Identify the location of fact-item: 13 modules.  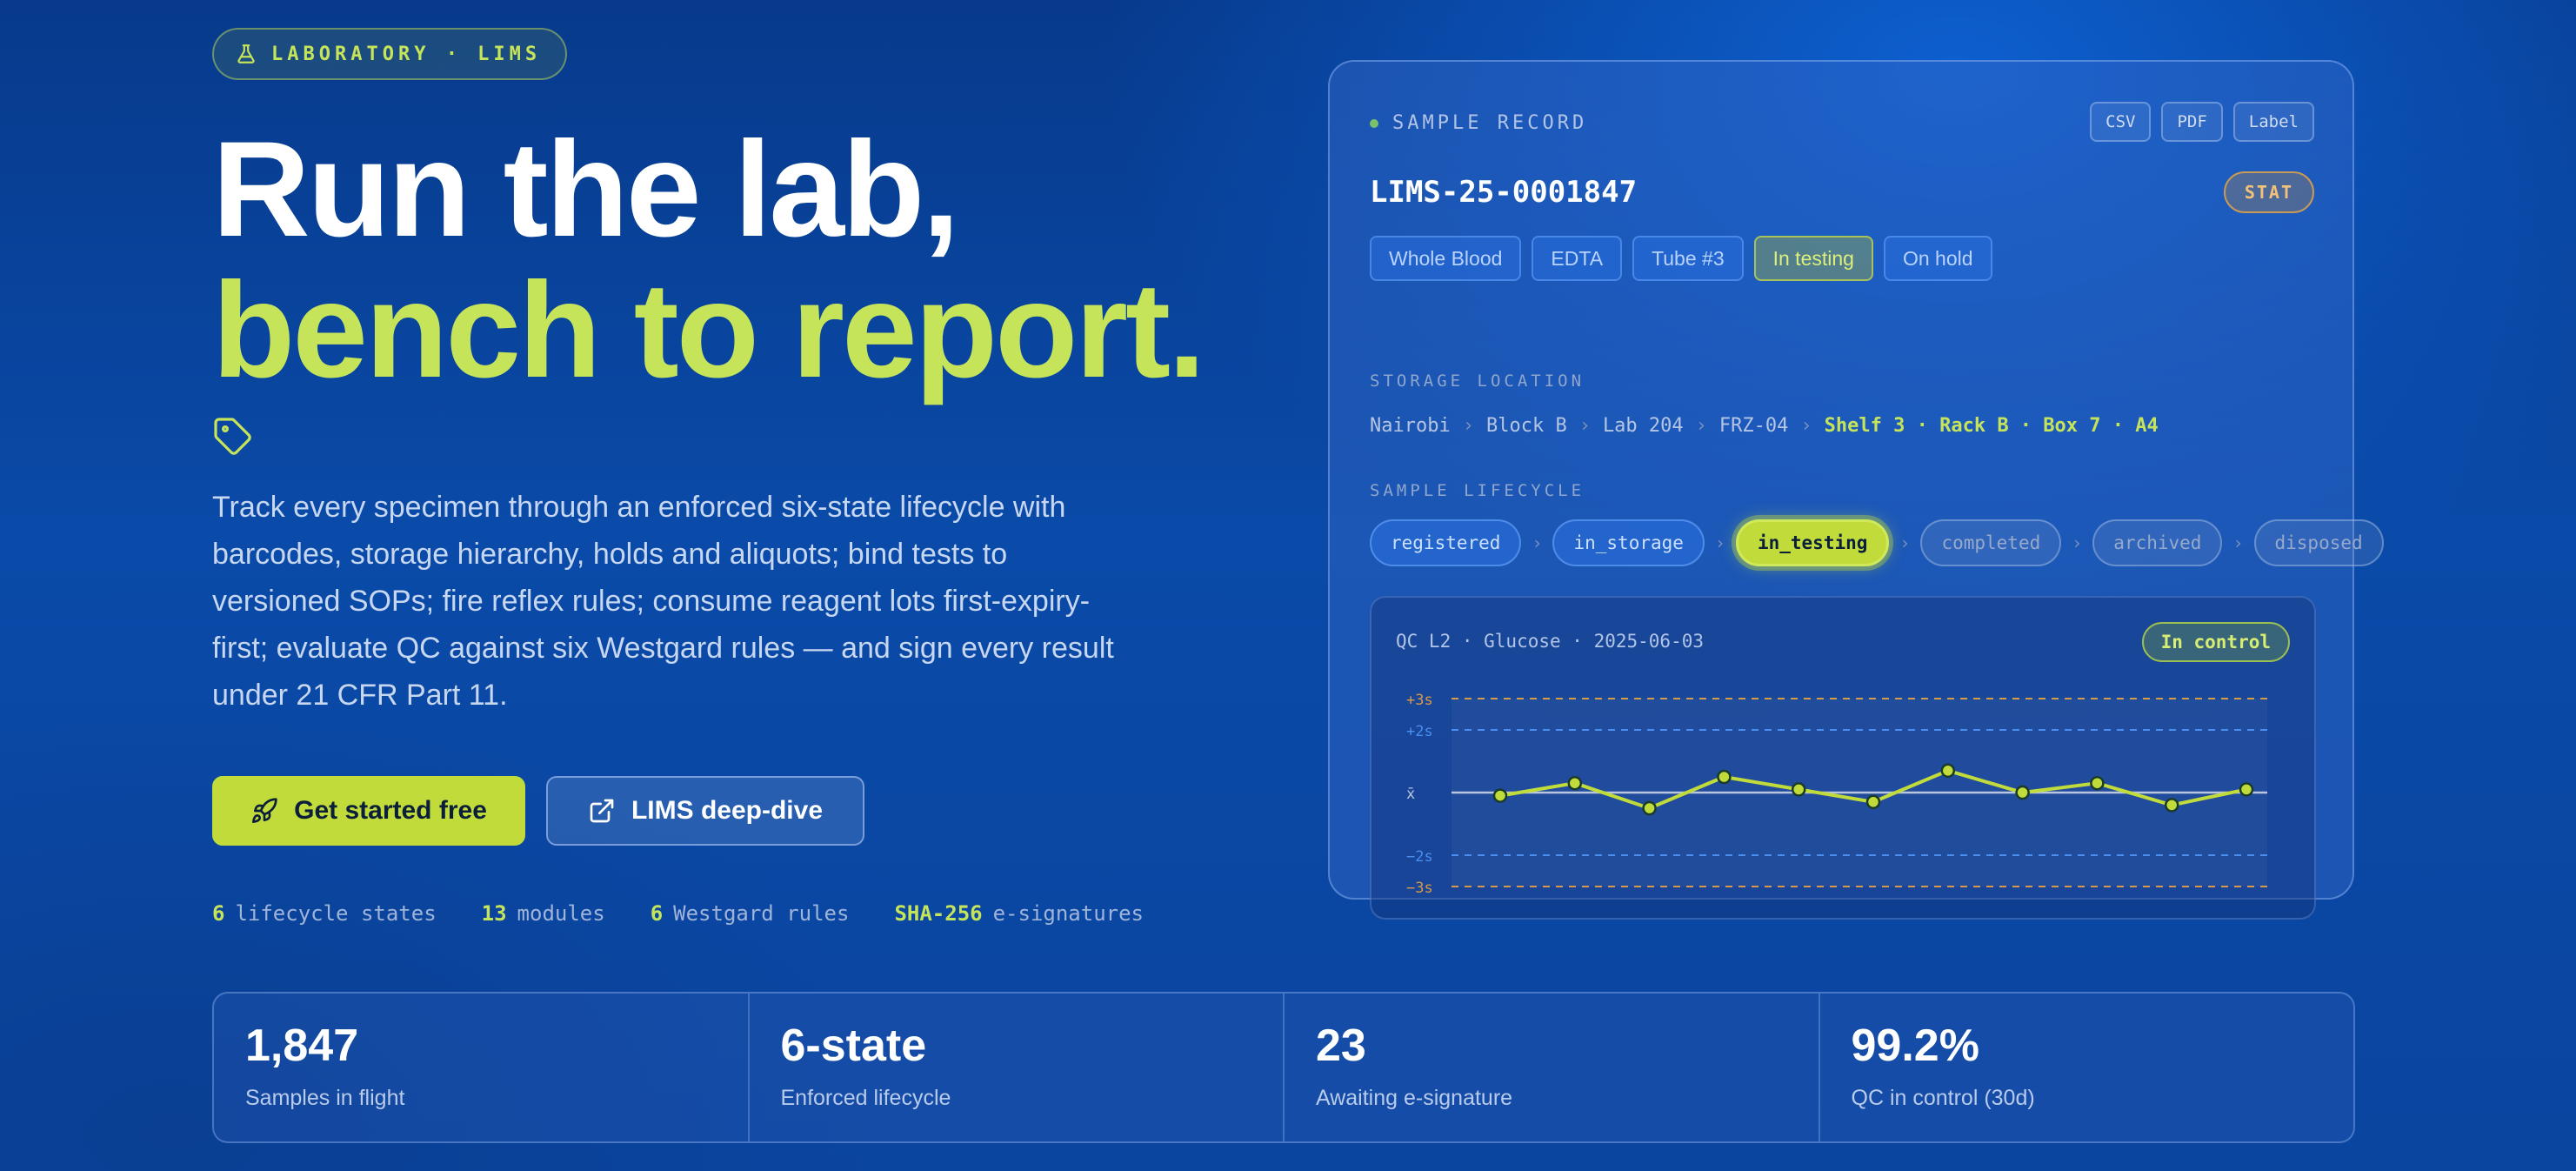
(543, 913).